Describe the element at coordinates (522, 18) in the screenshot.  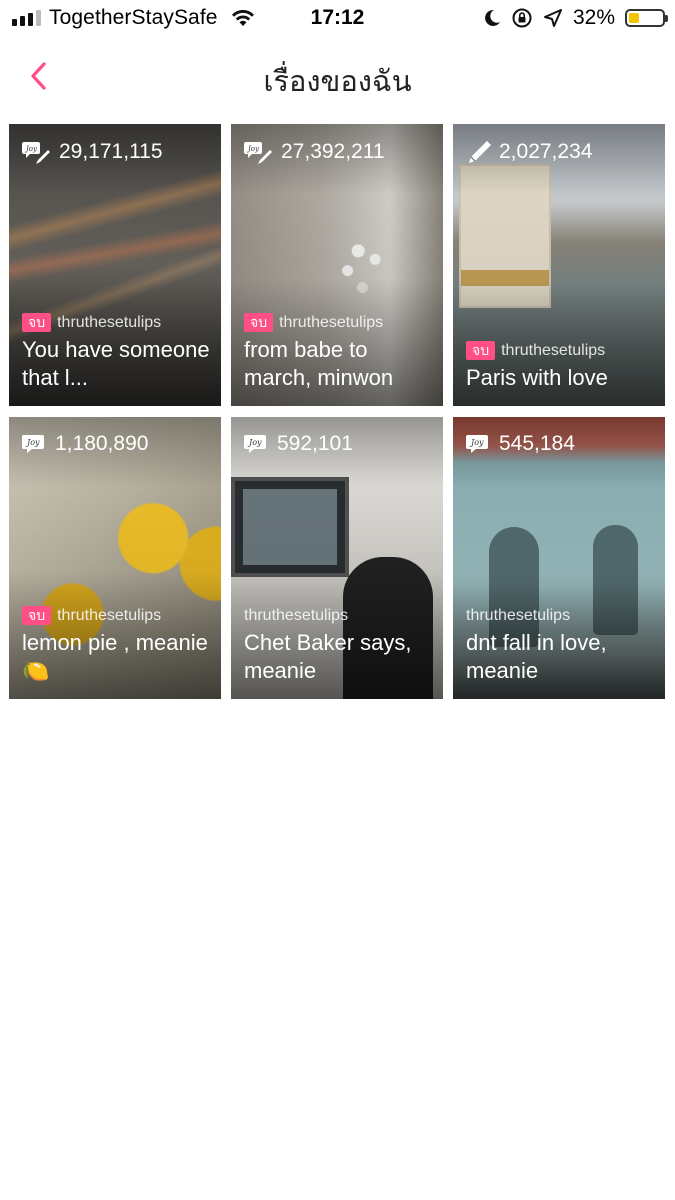
I see `rotation-lock-icon` at that location.